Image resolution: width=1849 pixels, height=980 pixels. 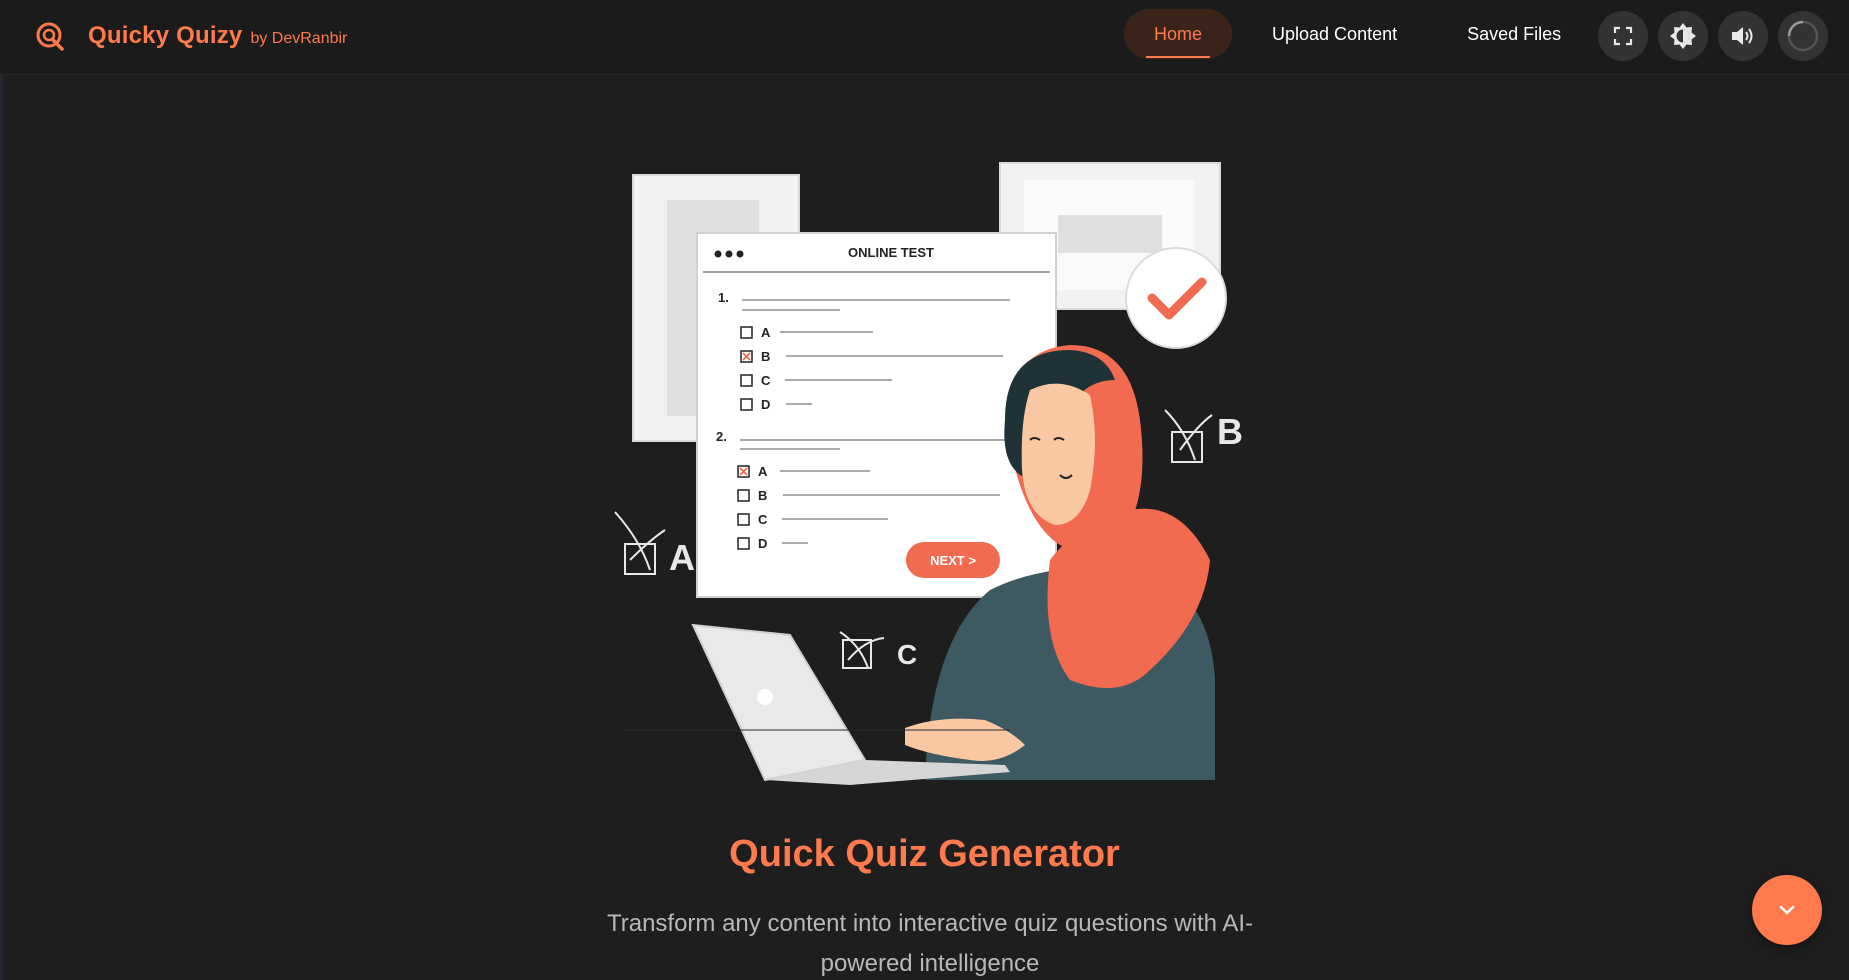 What do you see at coordinates (165, 35) in the screenshot?
I see `brand-title: Quicky Quizy` at bounding box center [165, 35].